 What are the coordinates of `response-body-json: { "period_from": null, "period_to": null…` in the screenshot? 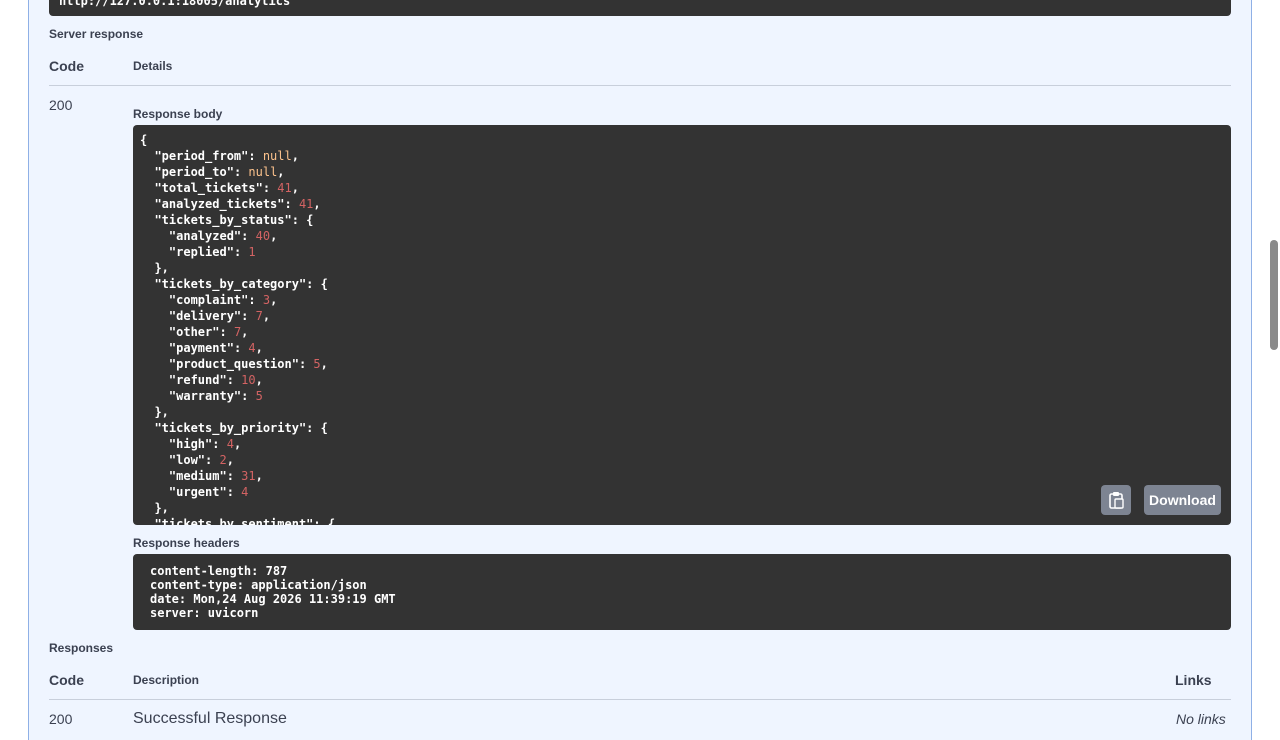 It's located at (238, 329).